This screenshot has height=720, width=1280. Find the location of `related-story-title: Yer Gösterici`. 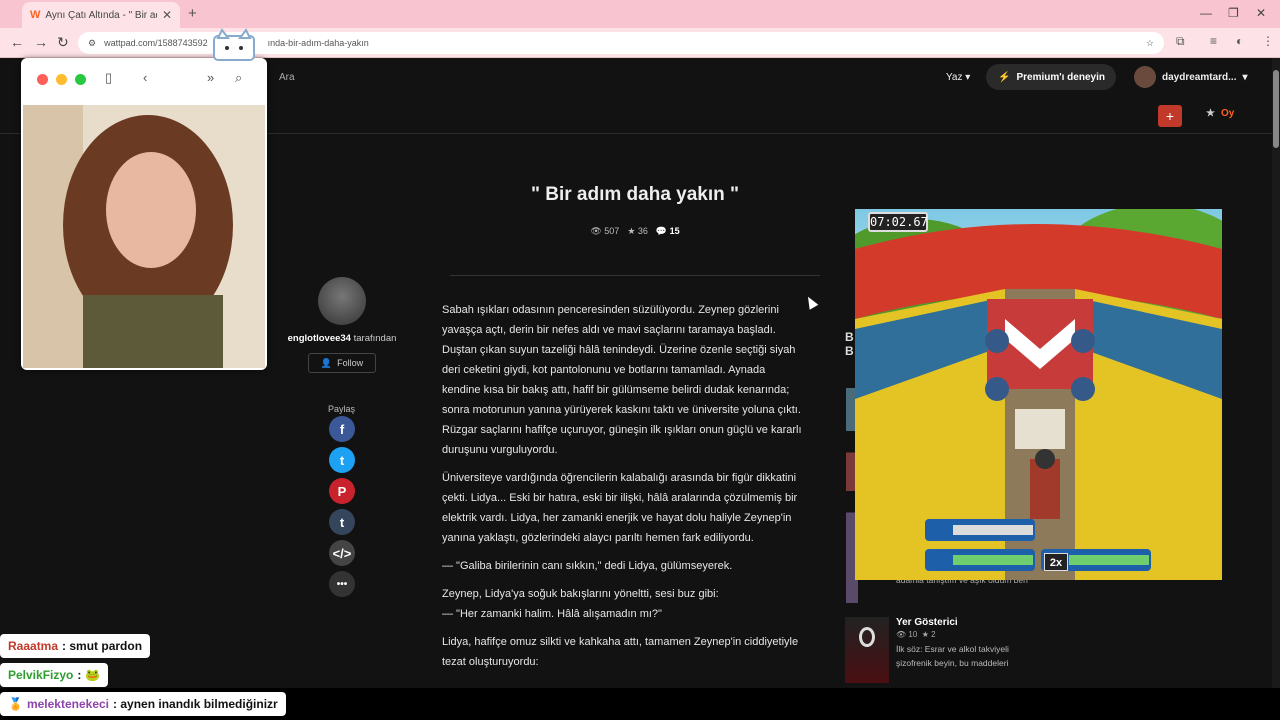

related-story-title: Yer Gösterici is located at coordinates (927, 622).